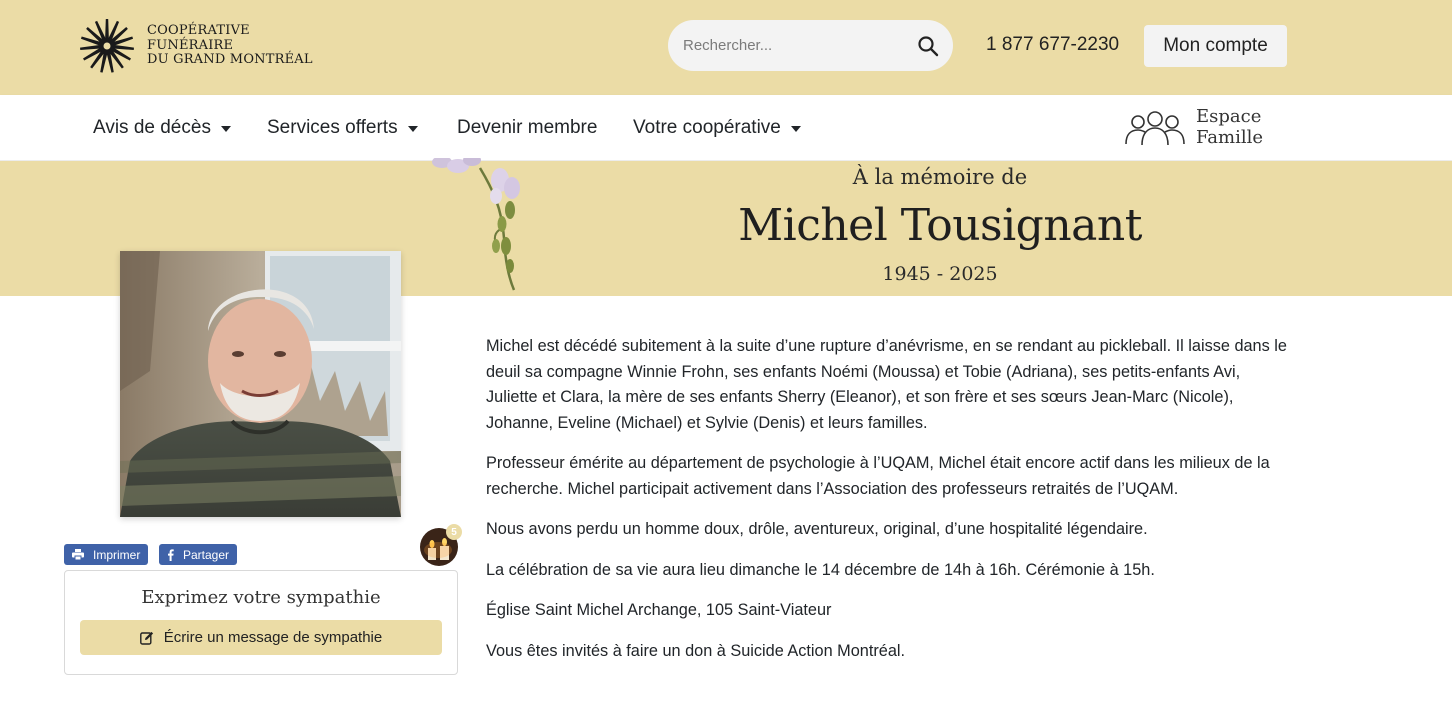  I want to click on nav-item-votre-cooperative: Votre coopérative, so click(717, 128).